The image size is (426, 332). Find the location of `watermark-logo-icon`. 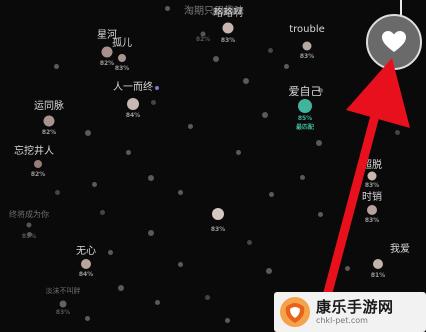

watermark-logo-icon is located at coordinates (295, 312).